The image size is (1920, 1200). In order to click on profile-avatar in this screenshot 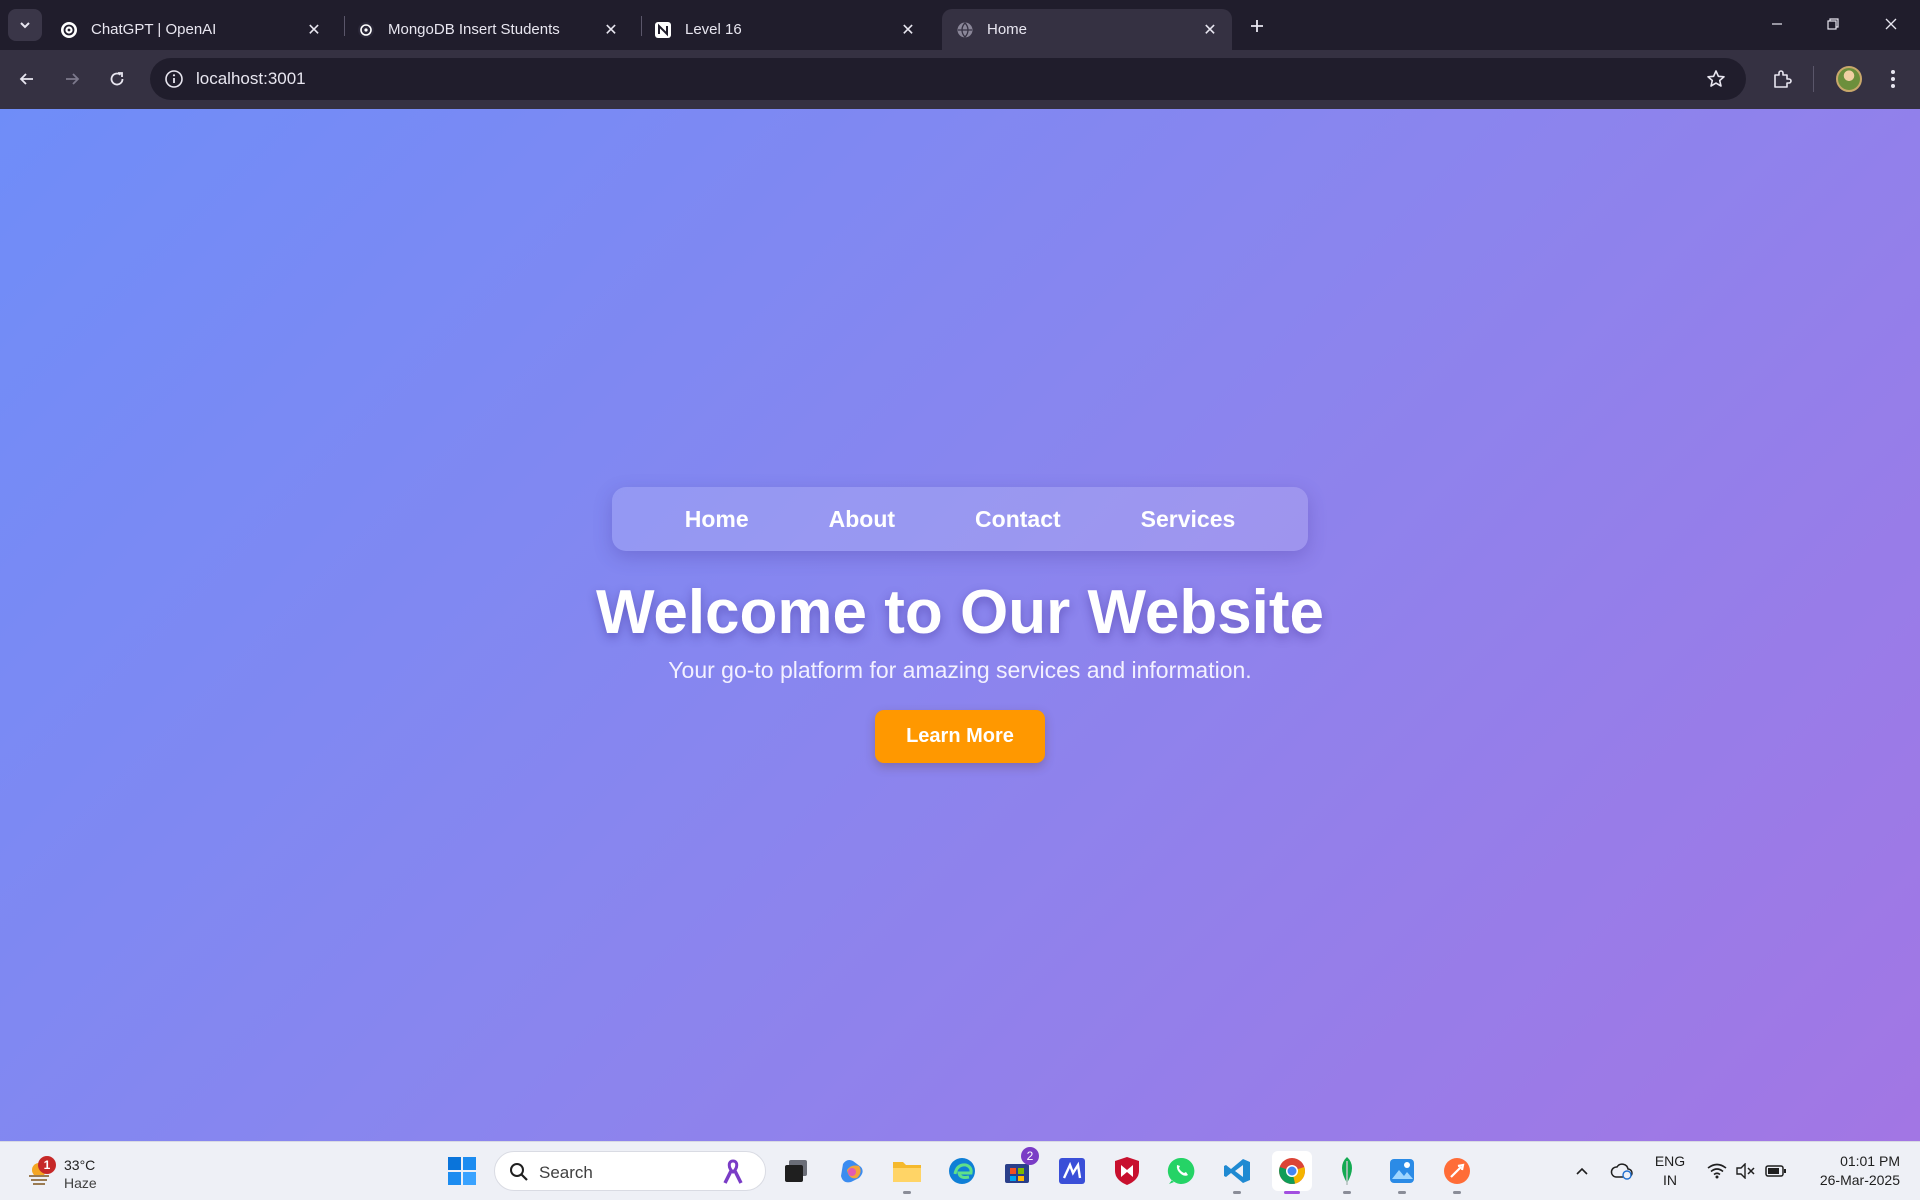, I will do `click(1849, 79)`.